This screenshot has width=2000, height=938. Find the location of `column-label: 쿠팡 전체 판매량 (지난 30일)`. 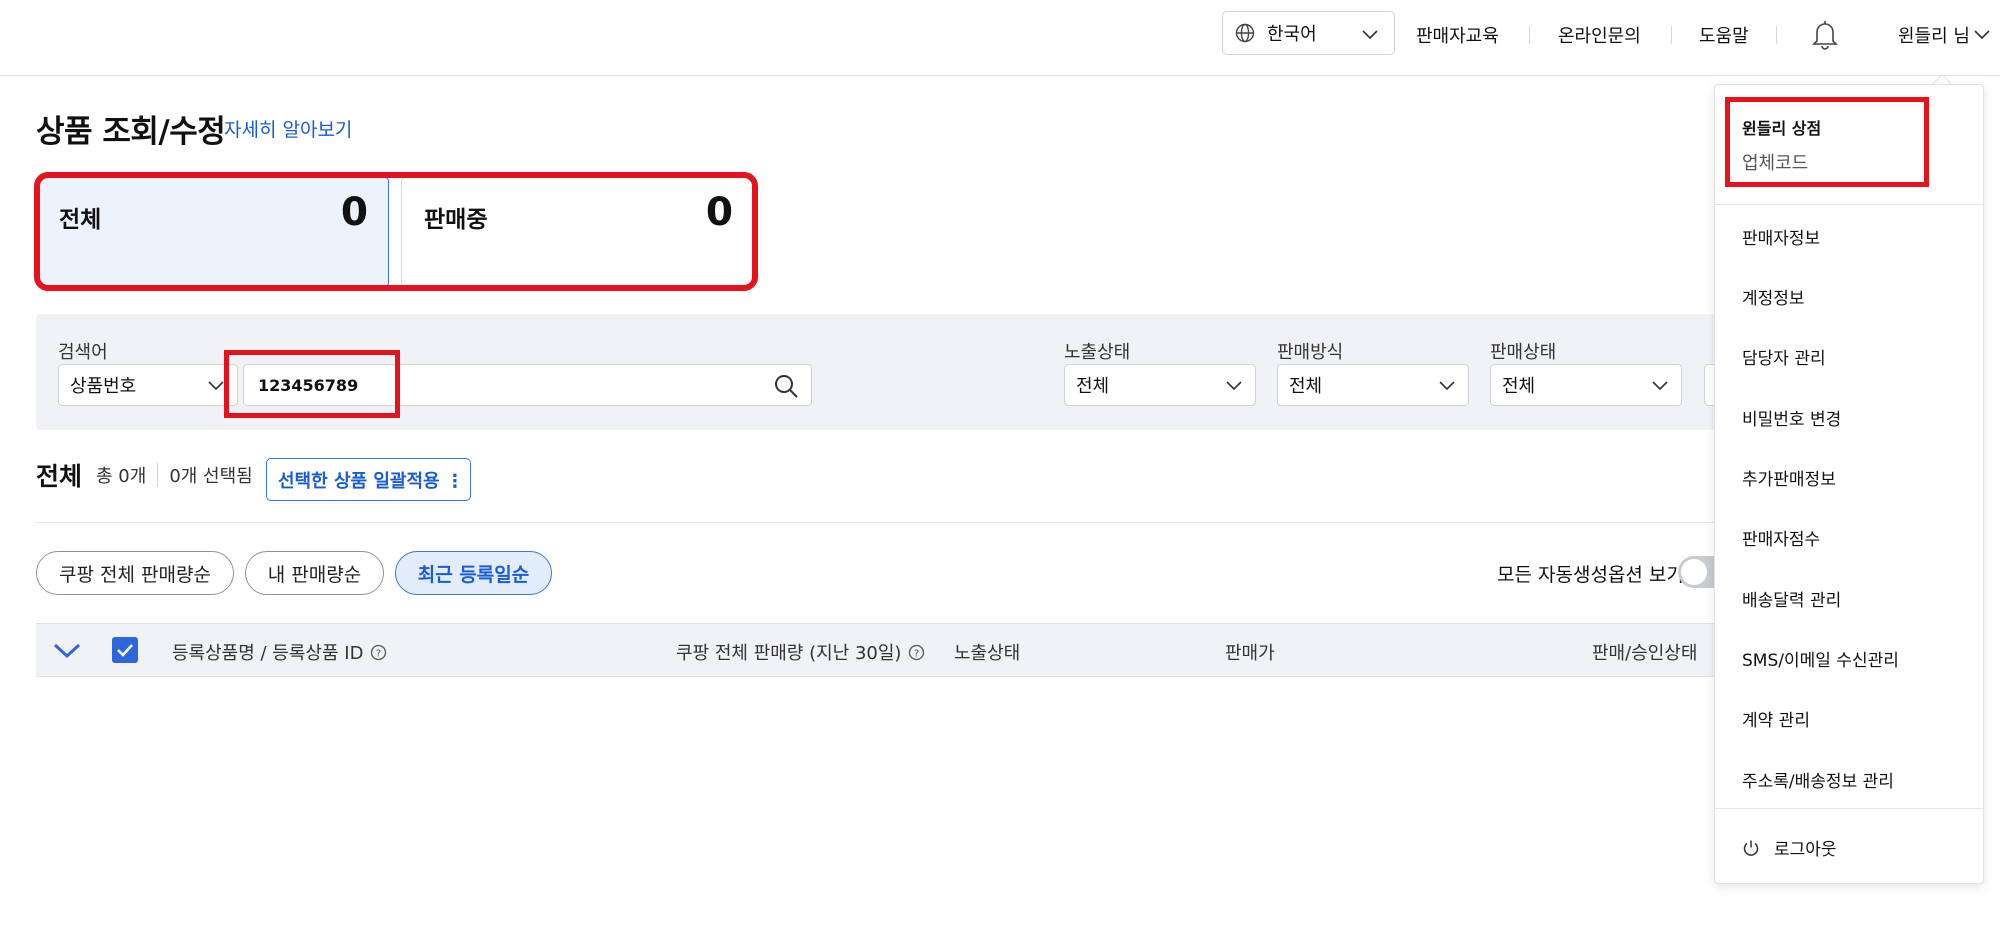

column-label: 쿠팡 전체 판매량 (지난 30일) is located at coordinates (789, 653).